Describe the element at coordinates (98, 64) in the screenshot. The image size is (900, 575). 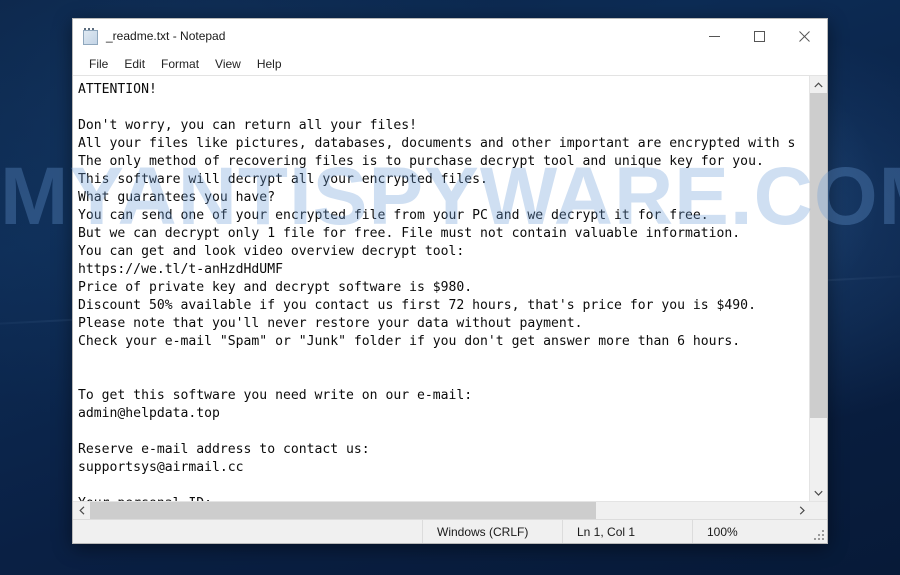
I see `menu-item-file: File` at that location.